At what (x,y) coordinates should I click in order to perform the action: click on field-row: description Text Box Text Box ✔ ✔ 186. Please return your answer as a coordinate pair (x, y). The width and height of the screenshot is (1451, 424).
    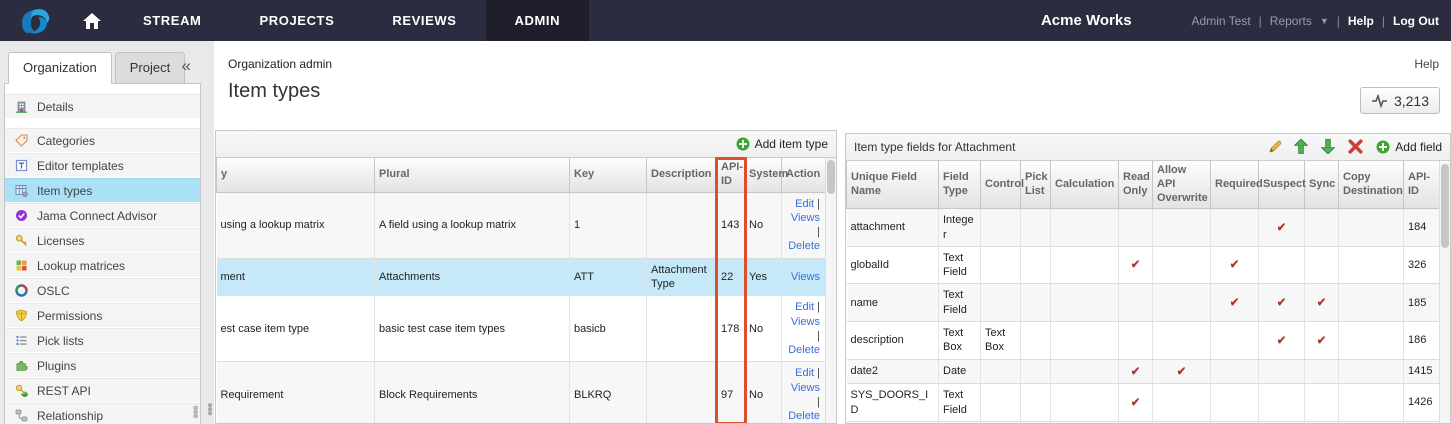
    Looking at the image, I should click on (1143, 340).